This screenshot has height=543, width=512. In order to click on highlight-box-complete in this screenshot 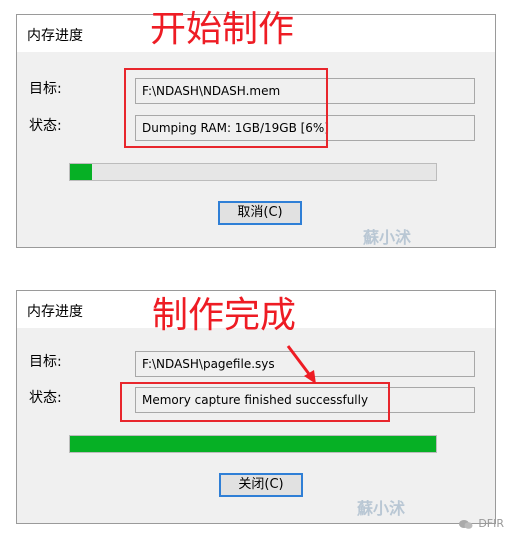, I will do `click(255, 402)`.